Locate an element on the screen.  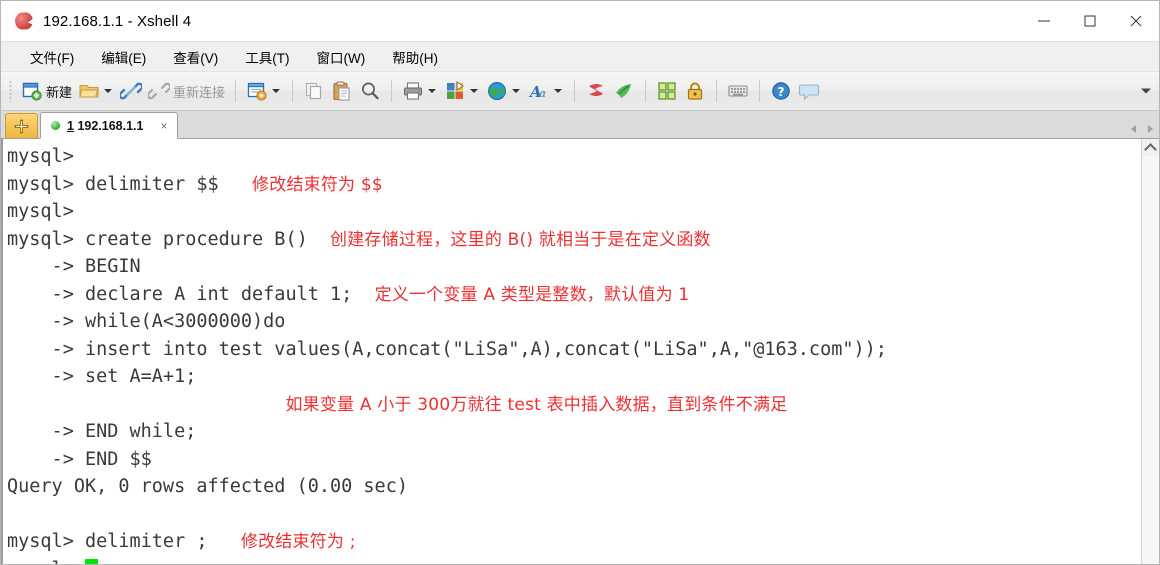
terminal-line-text: mysql> delimiter ; is located at coordinates (107, 541).